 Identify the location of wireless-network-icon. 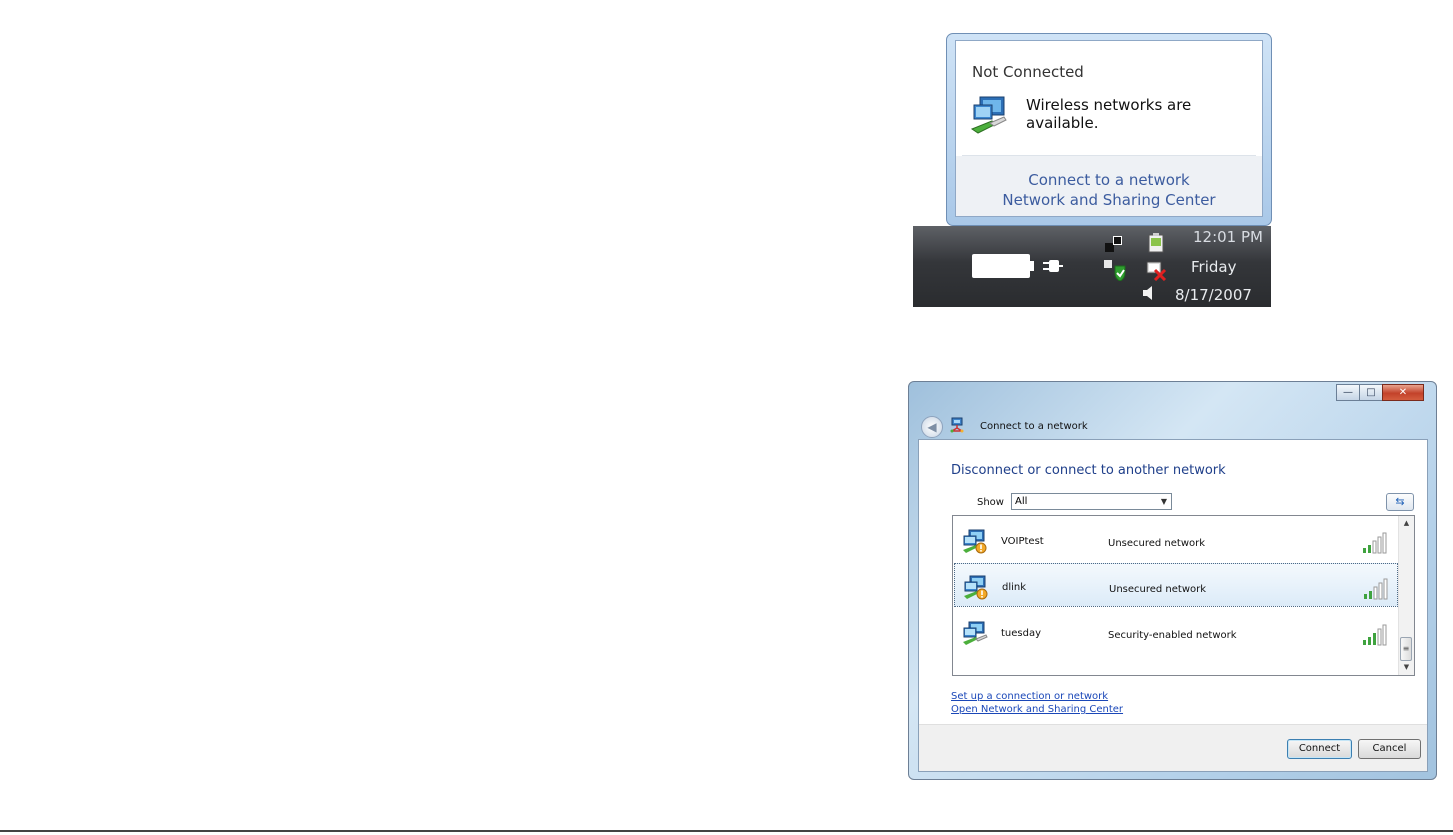
(988, 115).